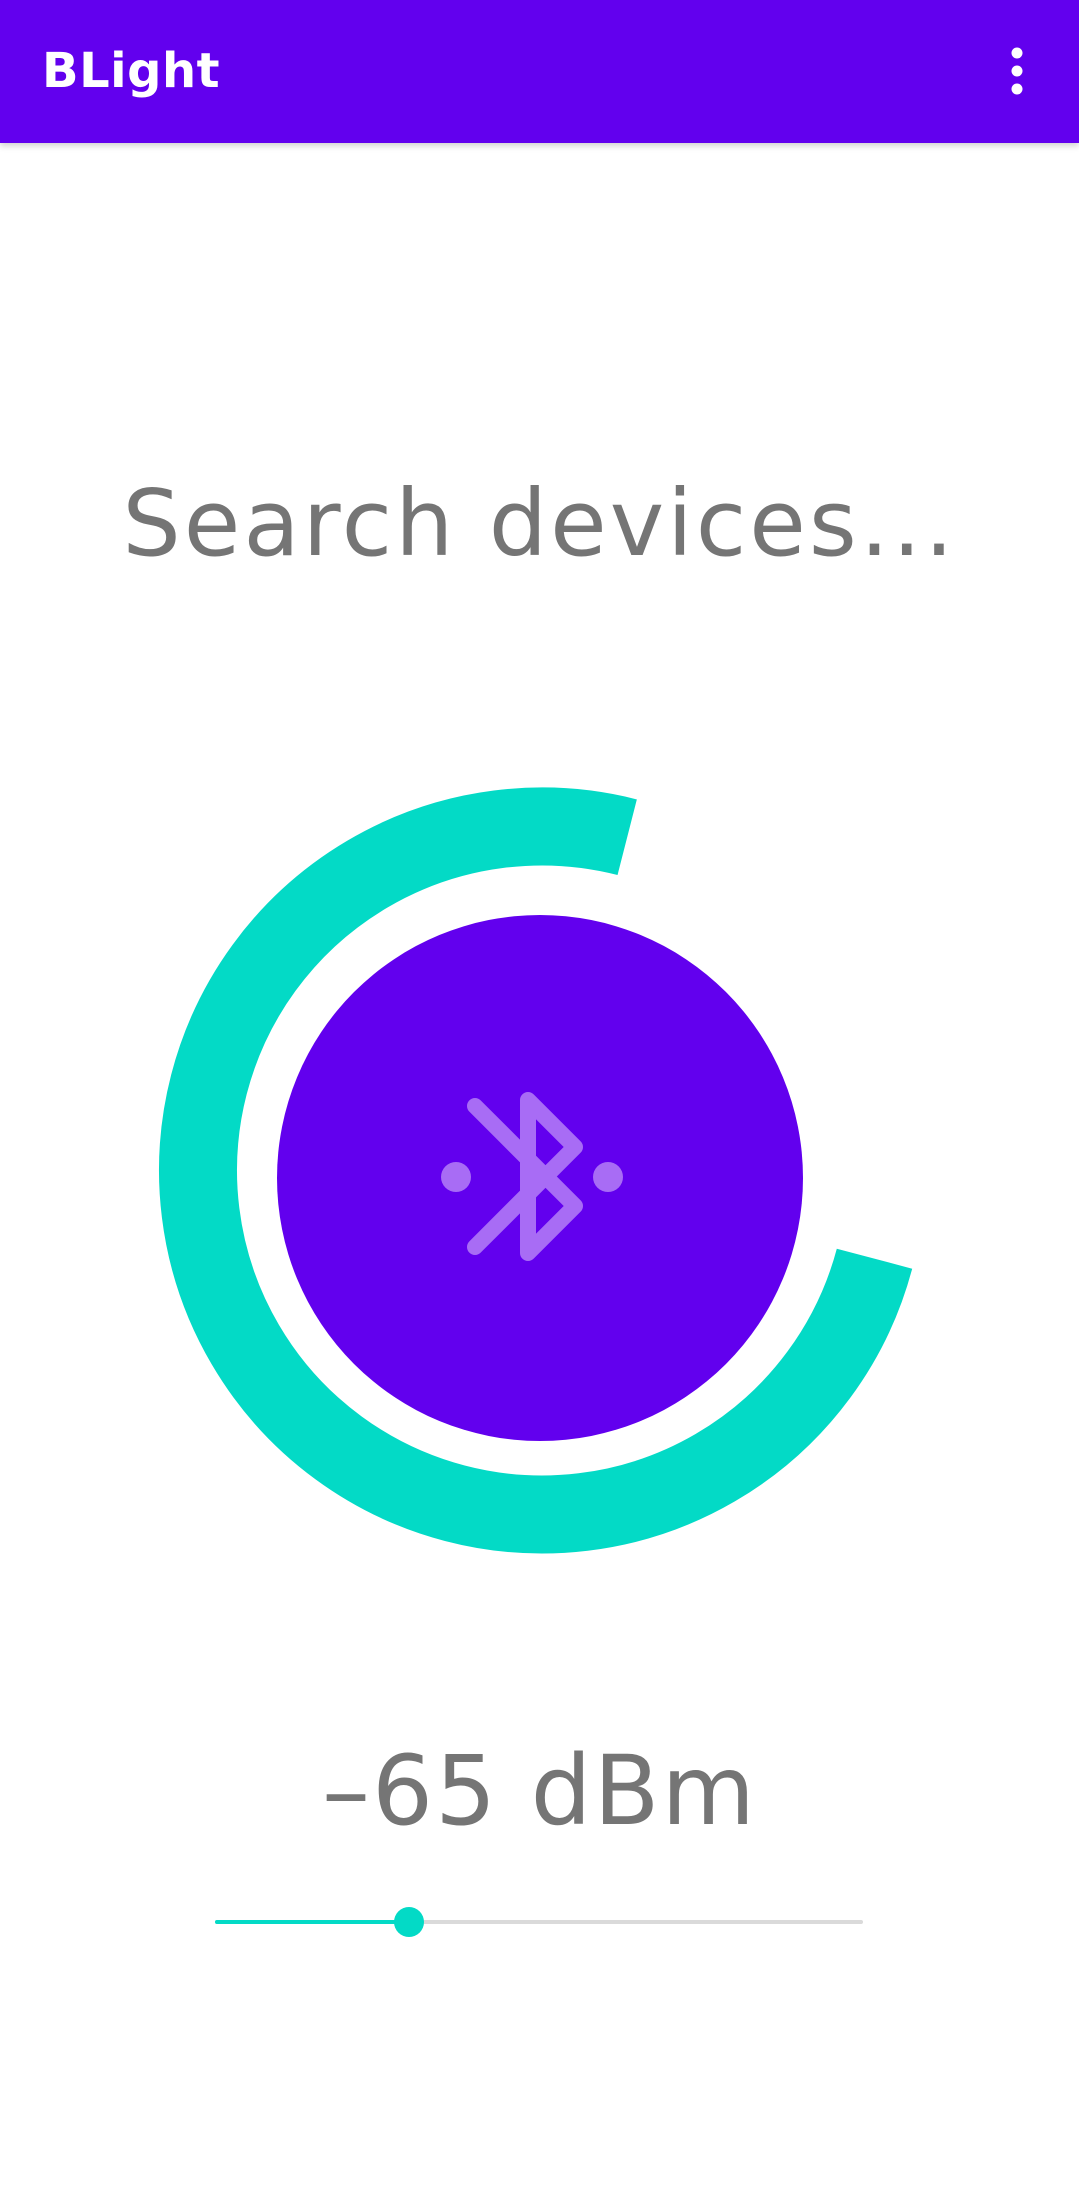 The width and height of the screenshot is (1079, 2206). I want to click on slider-active-track, so click(312, 1922).